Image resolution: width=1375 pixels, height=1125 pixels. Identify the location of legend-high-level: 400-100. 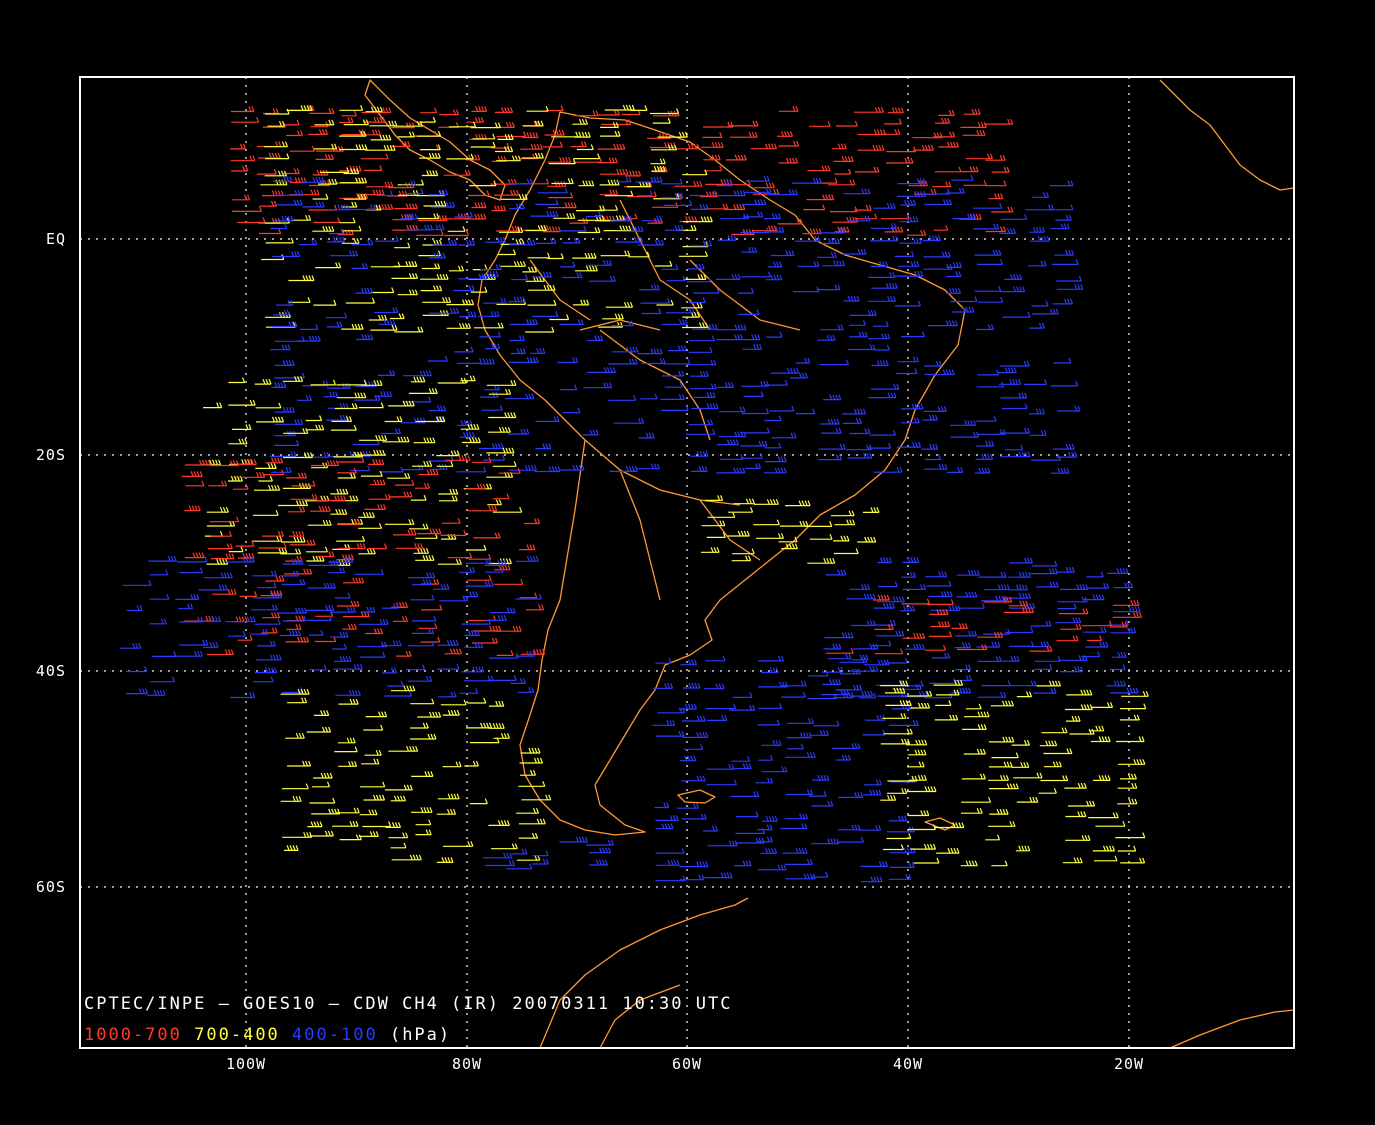
(335, 1035).